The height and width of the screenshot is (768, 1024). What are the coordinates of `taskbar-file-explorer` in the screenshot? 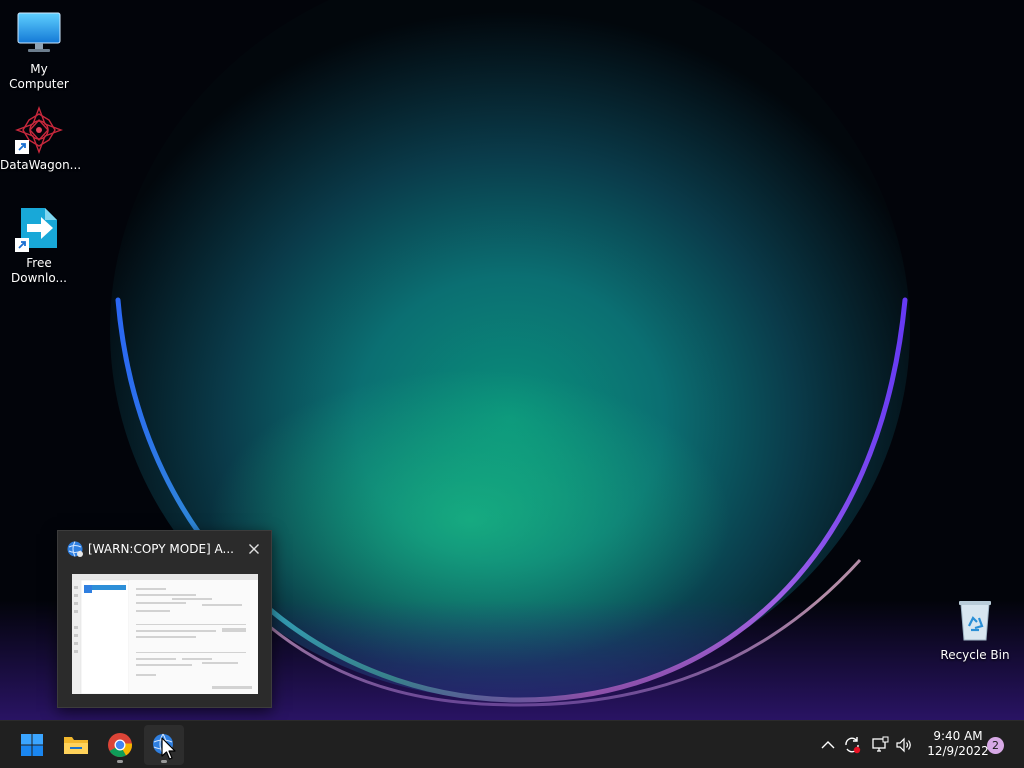 It's located at (76, 745).